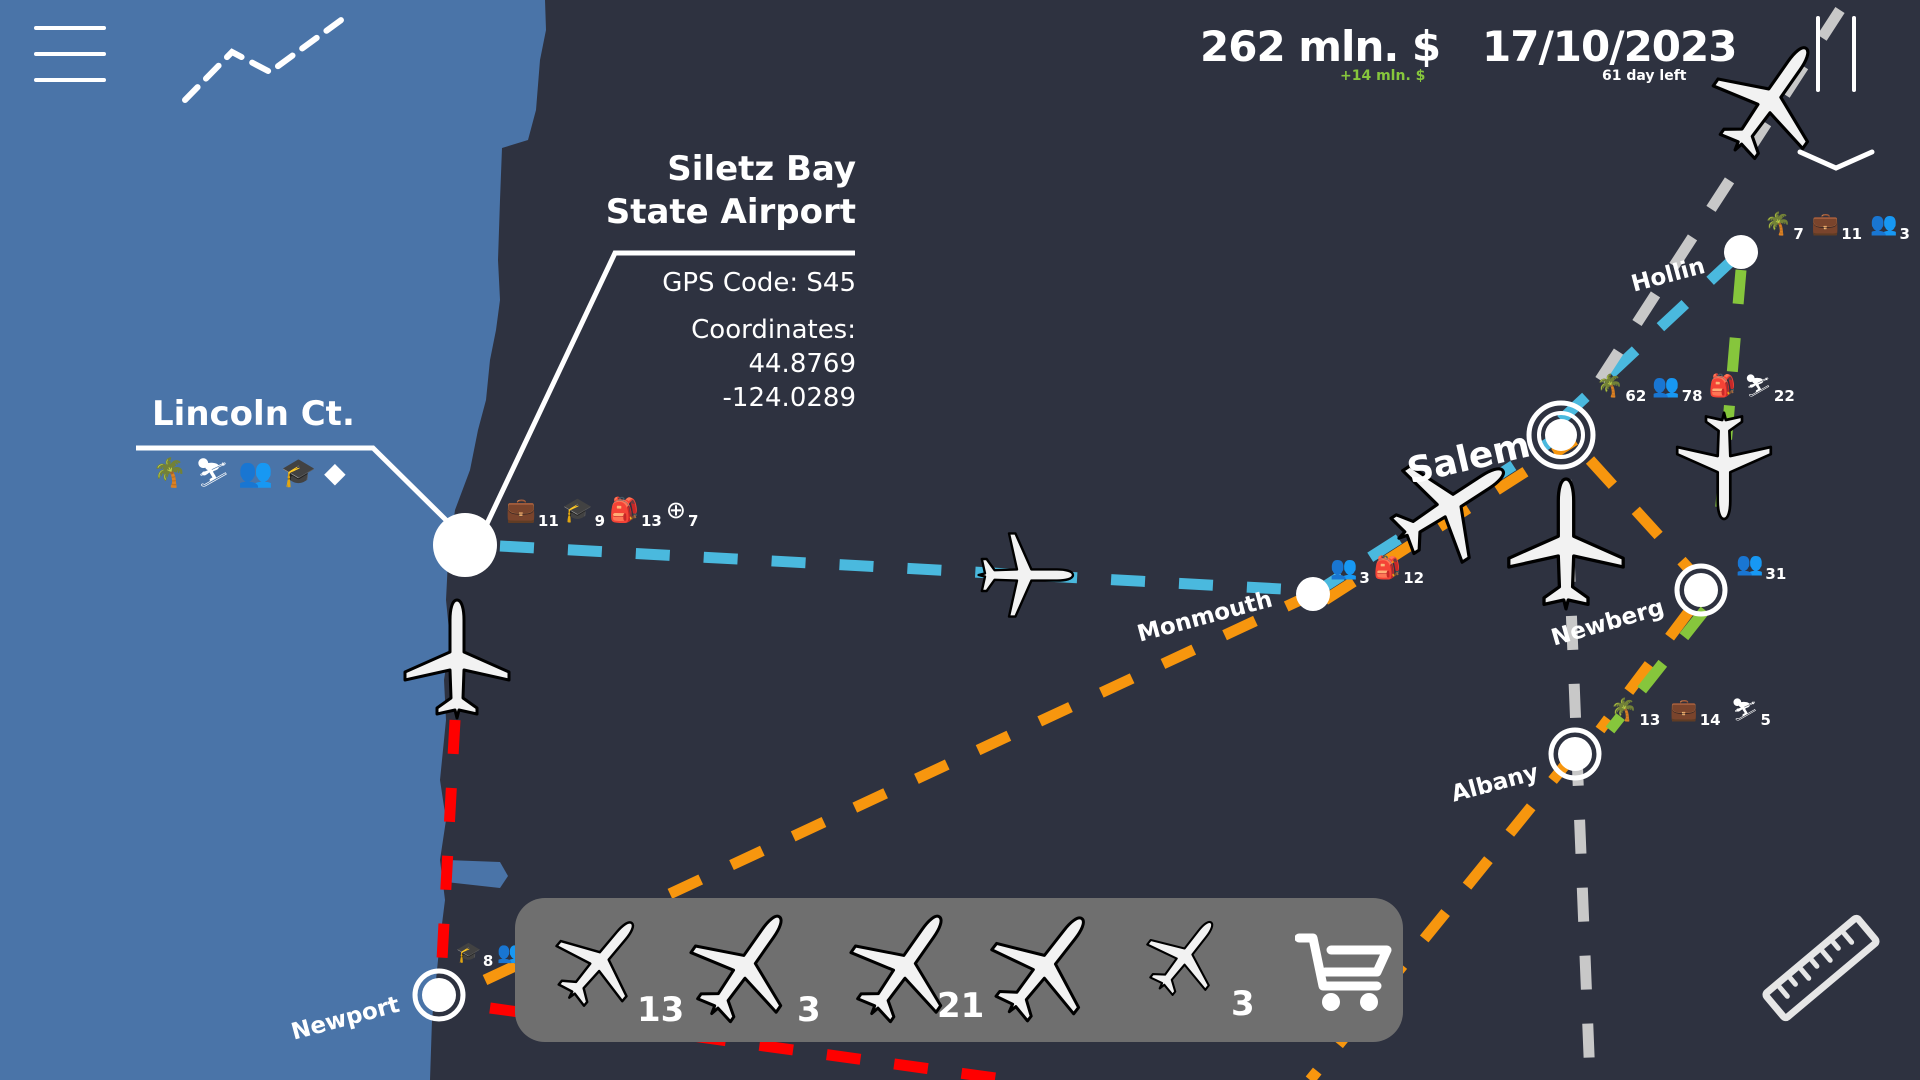  What do you see at coordinates (1741, 252) in the screenshot?
I see `airport-hollin` at bounding box center [1741, 252].